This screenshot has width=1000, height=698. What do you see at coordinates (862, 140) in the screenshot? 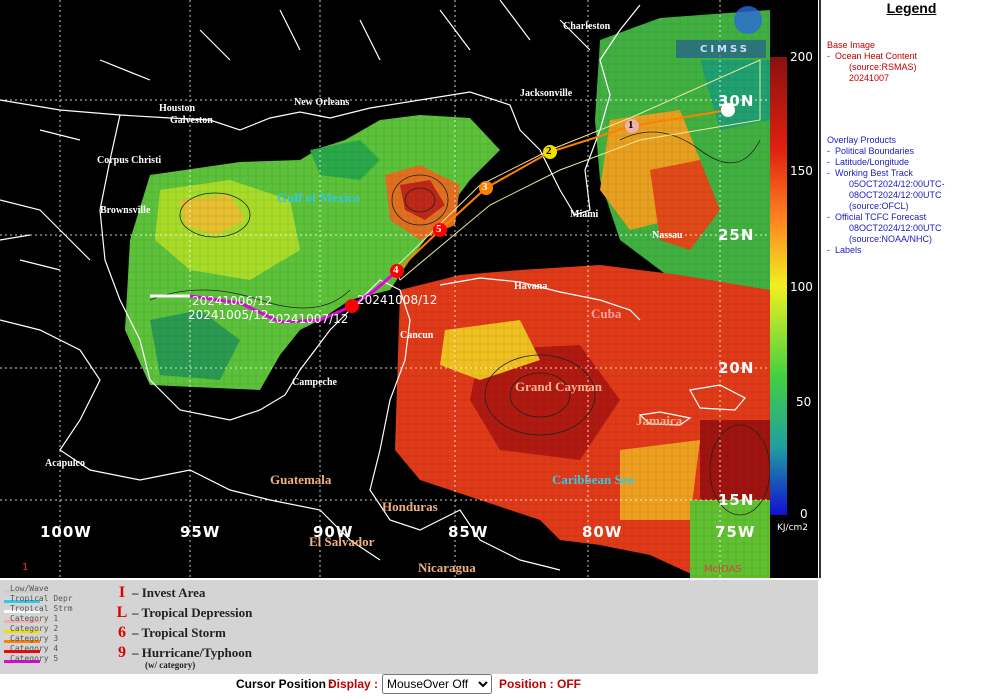
I see `legend-overlay-heading: Overlay Products` at bounding box center [862, 140].